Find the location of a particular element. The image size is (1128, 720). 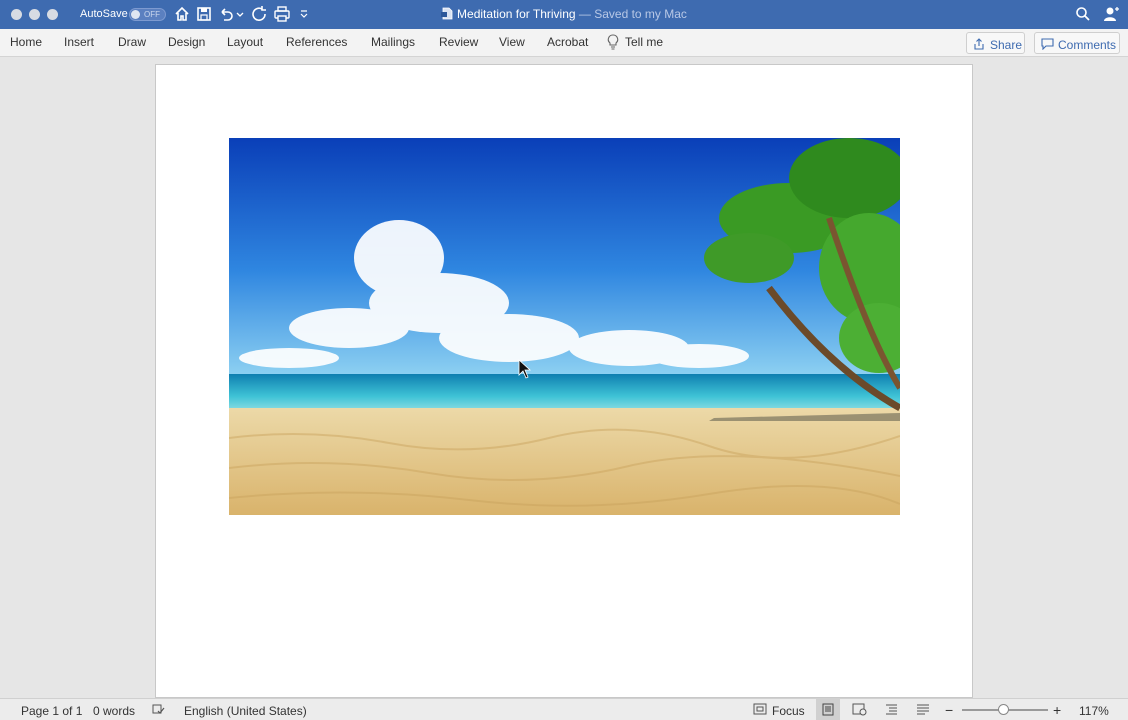

zoom-in-button: + is located at coordinates (1057, 710).